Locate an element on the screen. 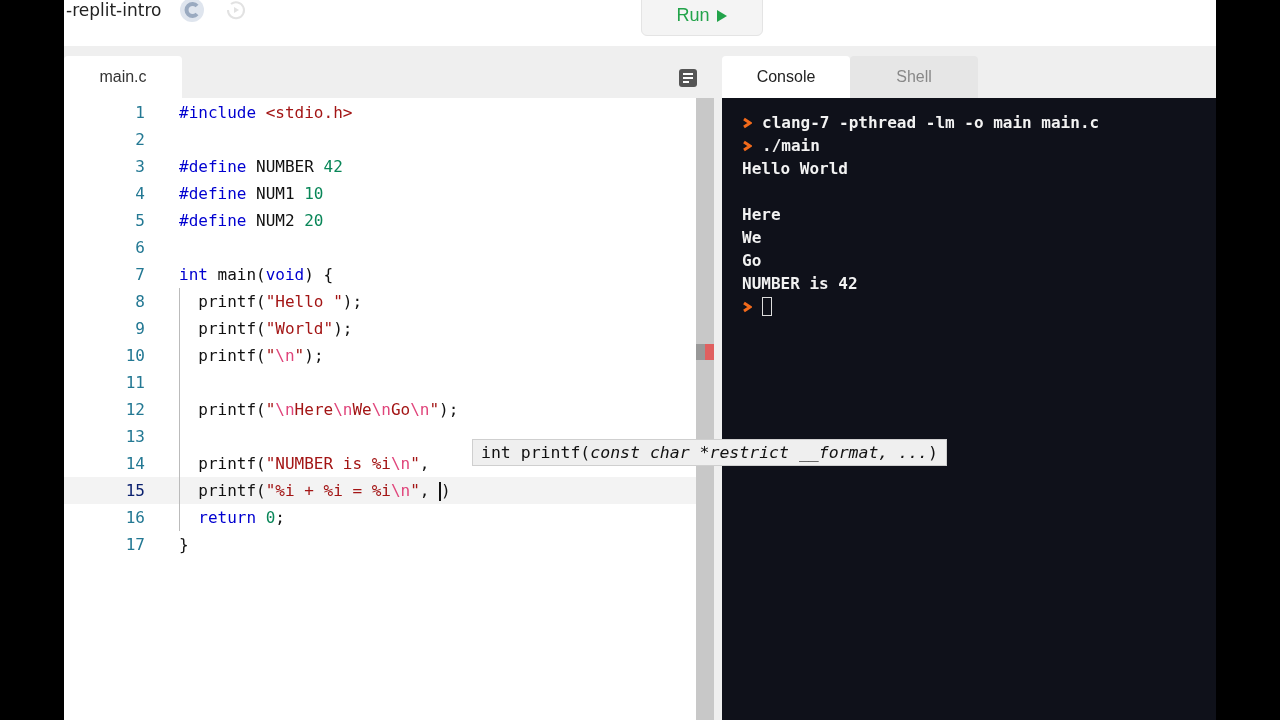 This screenshot has width=1280, height=720. code-line: return 0; is located at coordinates (241, 517).